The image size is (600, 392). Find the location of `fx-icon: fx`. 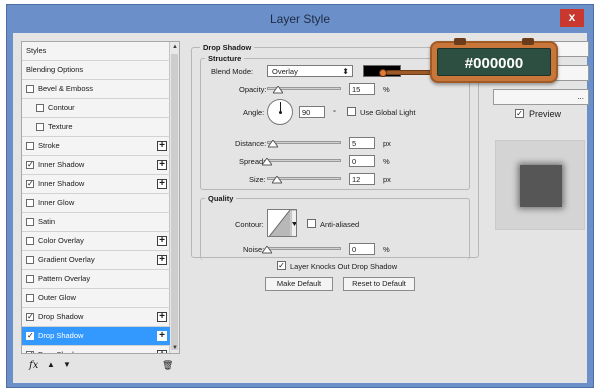

fx-icon: fx is located at coordinates (33, 365).